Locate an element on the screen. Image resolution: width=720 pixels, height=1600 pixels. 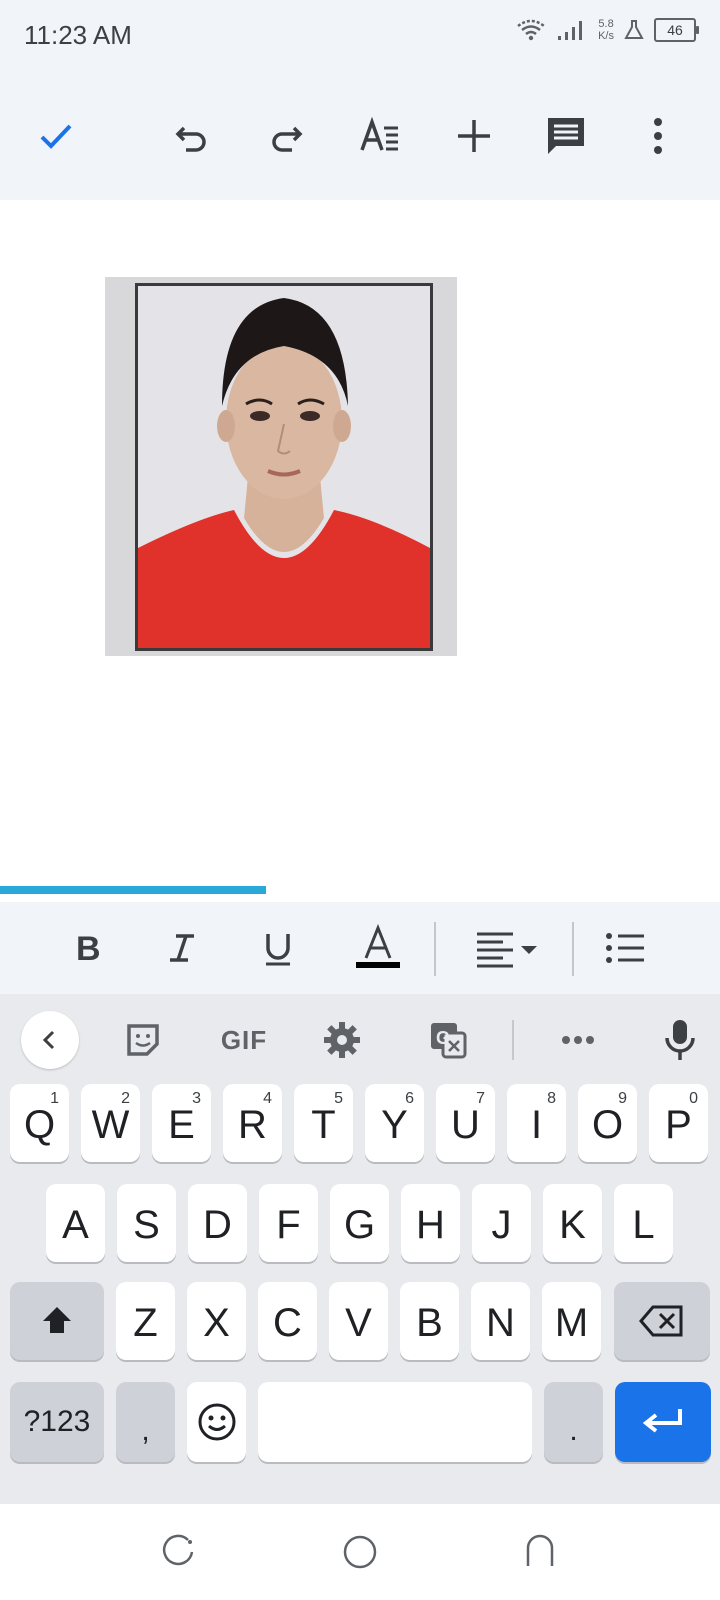
key-a: A is located at coordinates (75, 1223).